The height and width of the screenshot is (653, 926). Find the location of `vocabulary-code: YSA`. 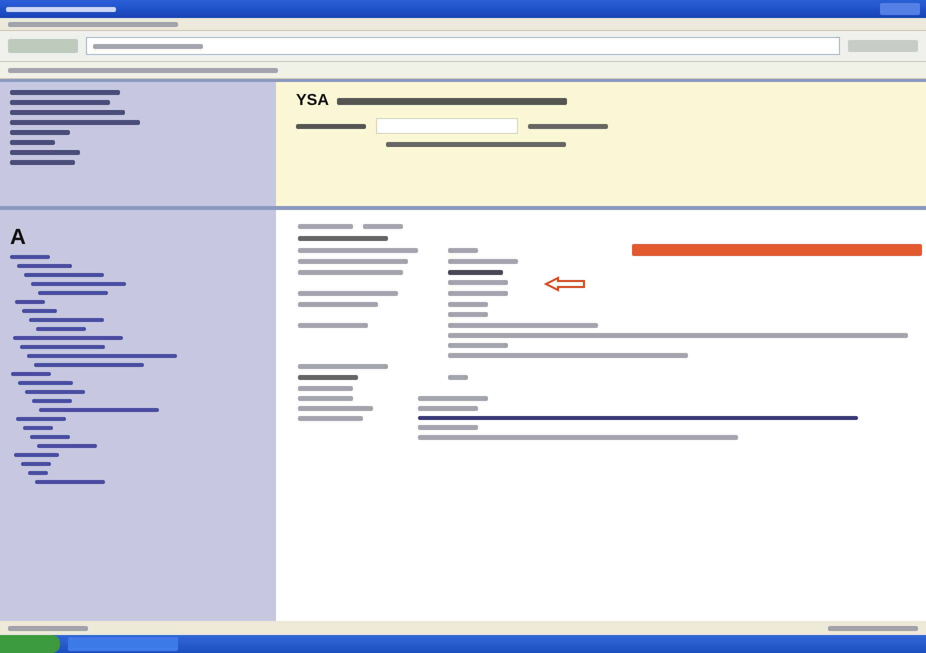

vocabulary-code: YSA is located at coordinates (312, 101).